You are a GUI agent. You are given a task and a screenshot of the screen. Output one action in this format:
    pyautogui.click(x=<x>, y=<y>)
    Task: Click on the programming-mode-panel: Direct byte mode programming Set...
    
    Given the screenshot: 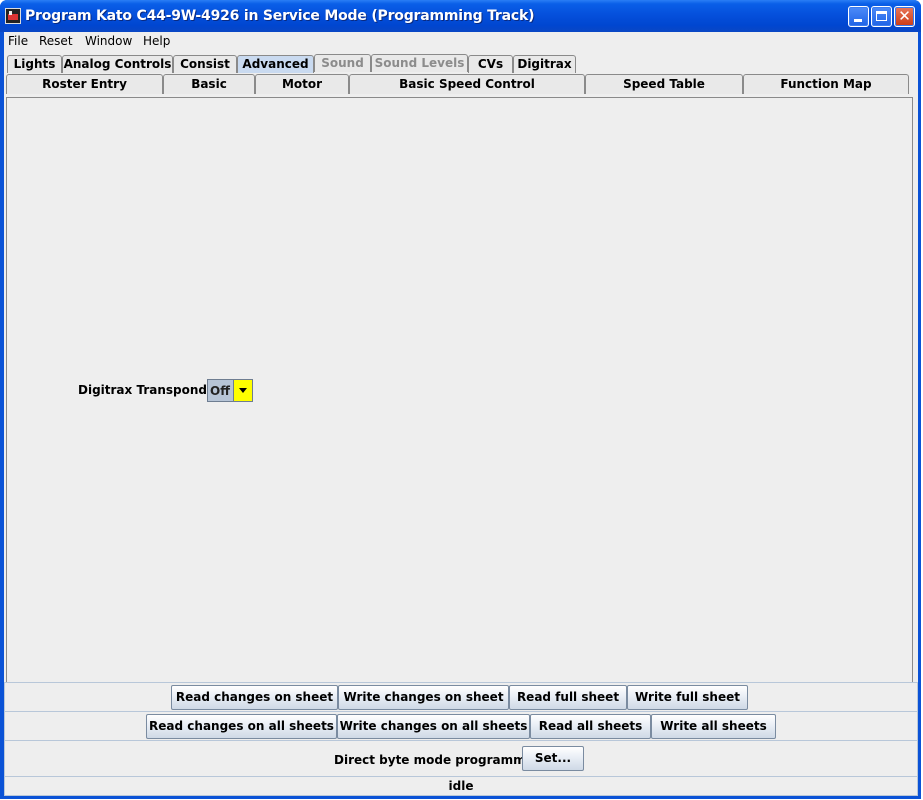 What is the action you would take?
    pyautogui.click(x=461, y=758)
    